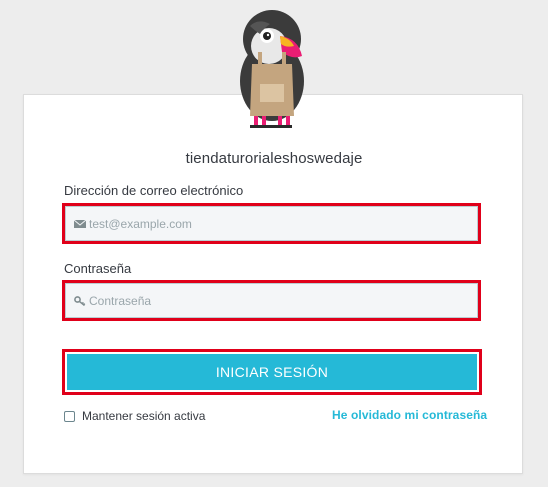 The height and width of the screenshot is (487, 548). Describe the element at coordinates (143, 416) in the screenshot. I see `stay-logged-in-label: Mantener sesión activa` at that location.